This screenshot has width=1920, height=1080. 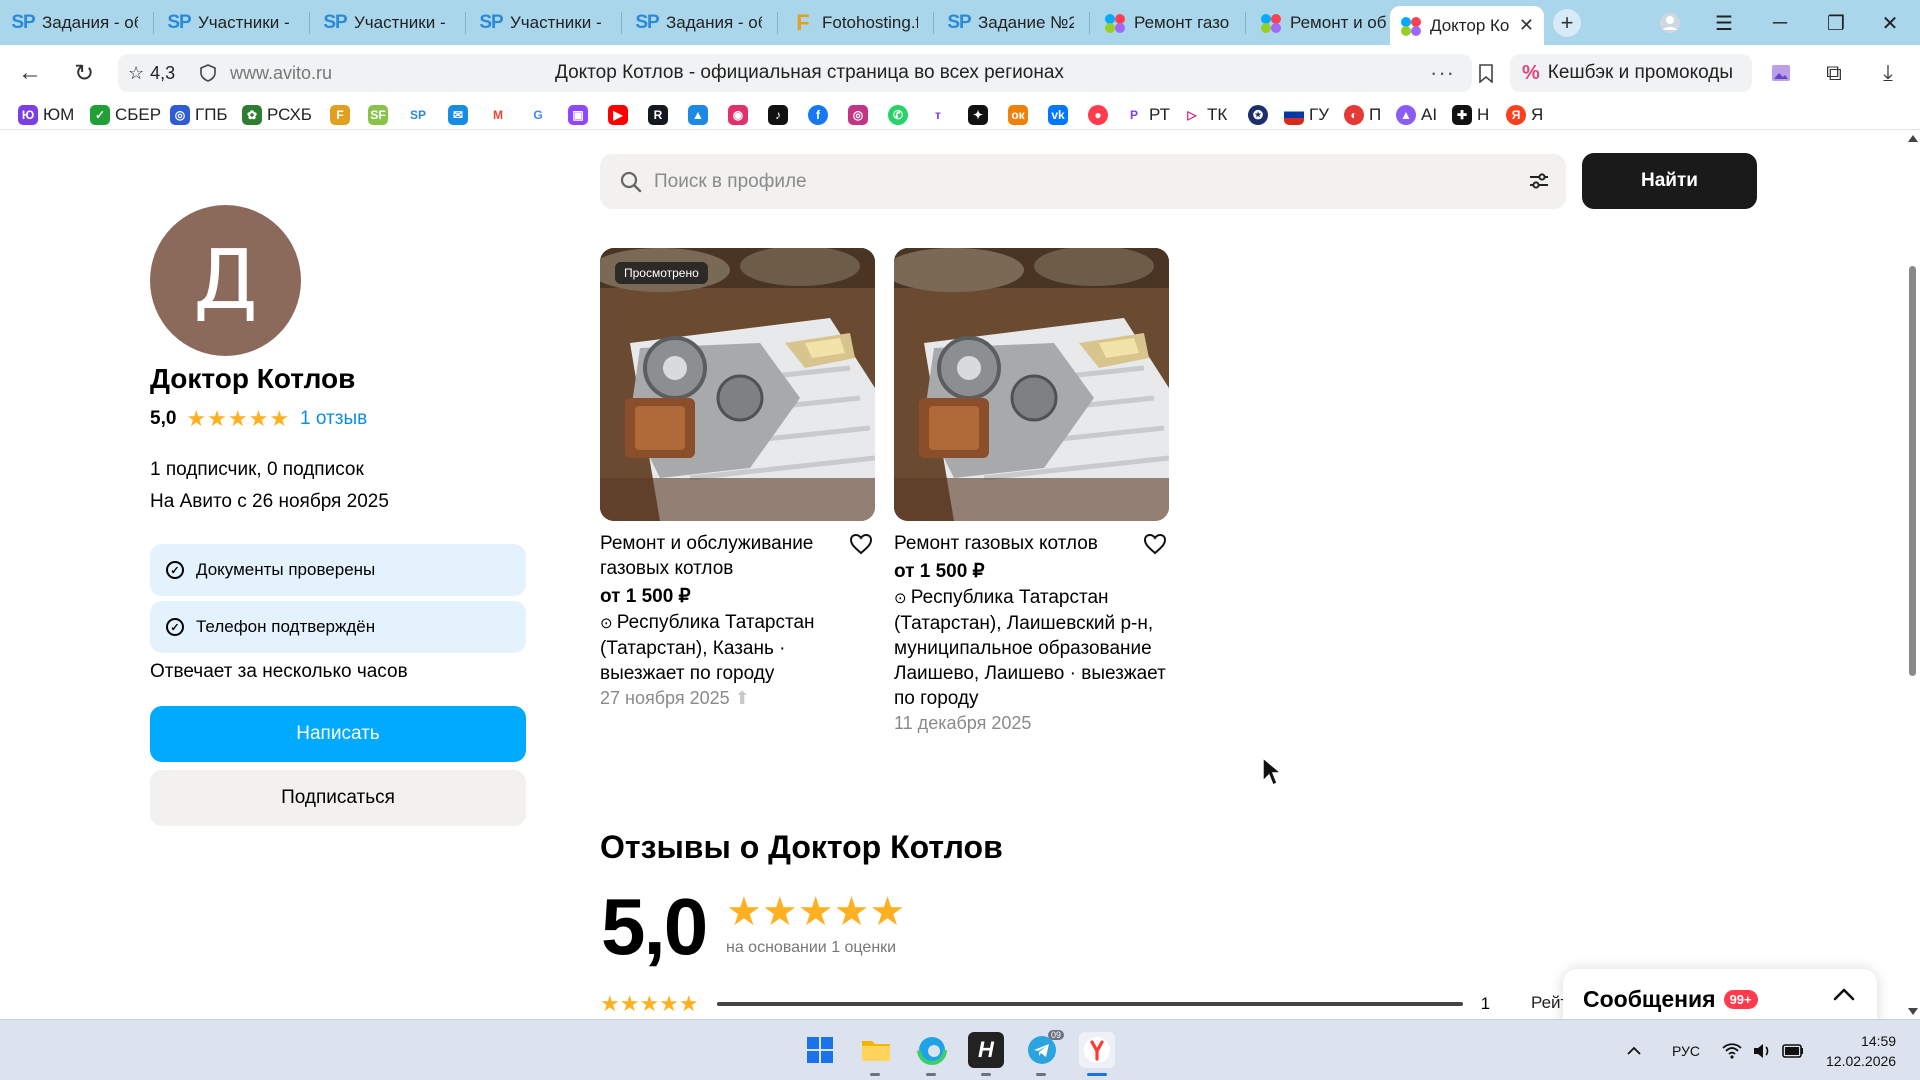 I want to click on bookmark-sber: ✓ СБЕР, so click(x=125, y=115).